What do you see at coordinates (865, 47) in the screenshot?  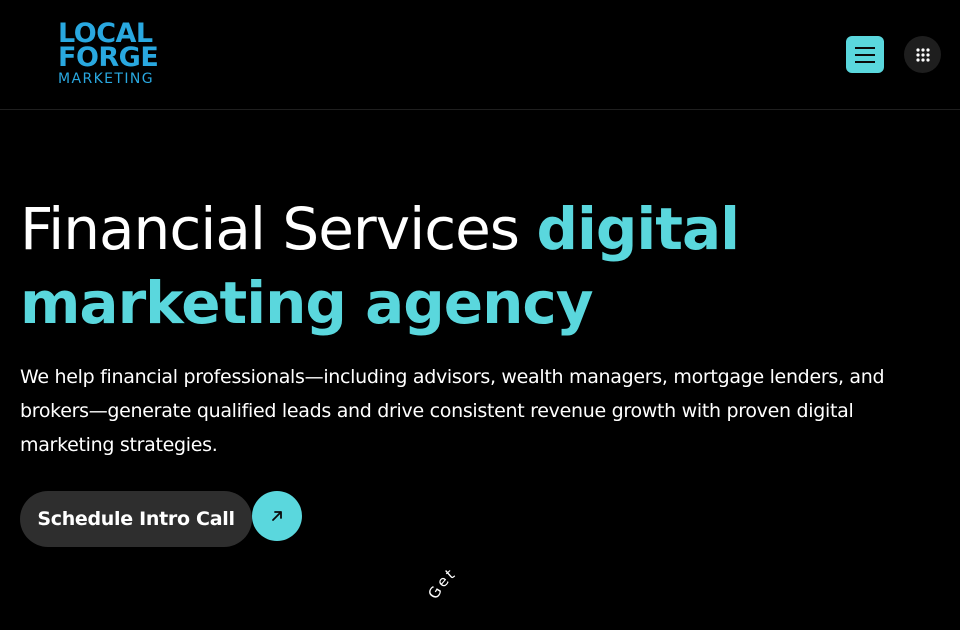 I see `hamburger-menu-icon` at bounding box center [865, 47].